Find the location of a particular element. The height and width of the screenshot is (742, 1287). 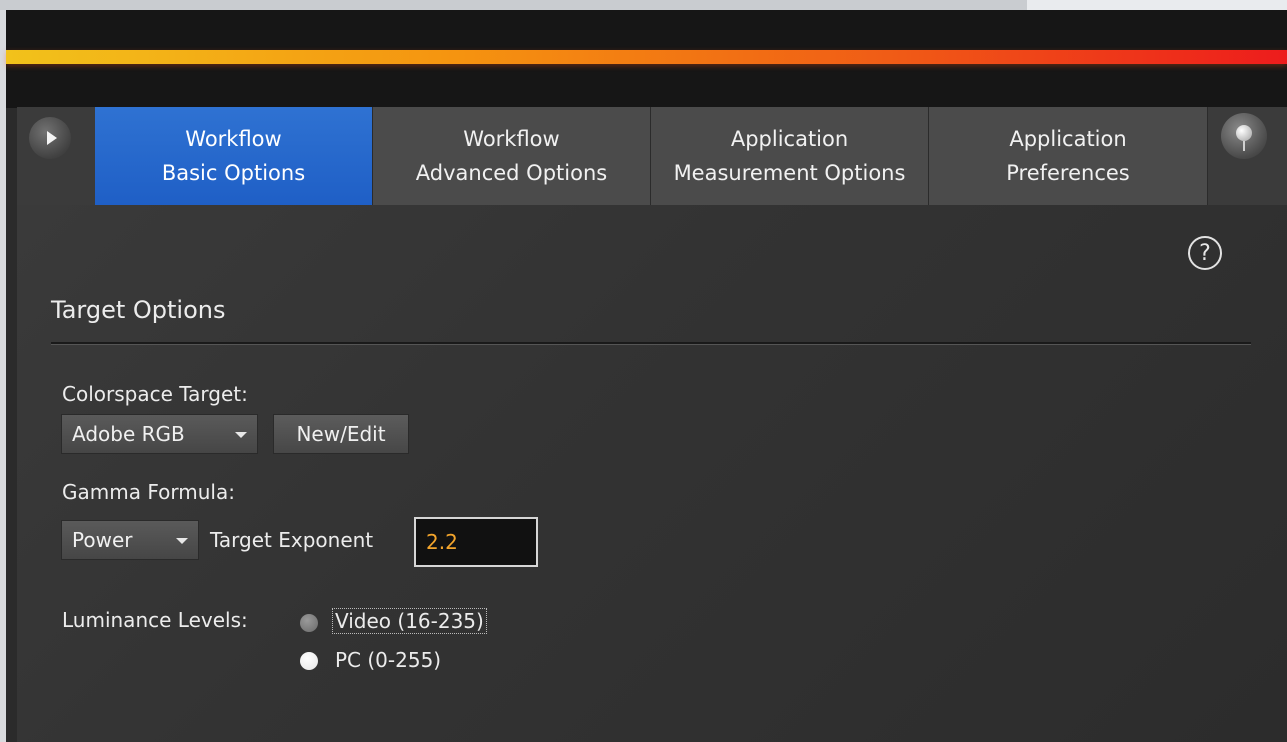

gamma-formula-label: Gamma Formula: is located at coordinates (148, 492).